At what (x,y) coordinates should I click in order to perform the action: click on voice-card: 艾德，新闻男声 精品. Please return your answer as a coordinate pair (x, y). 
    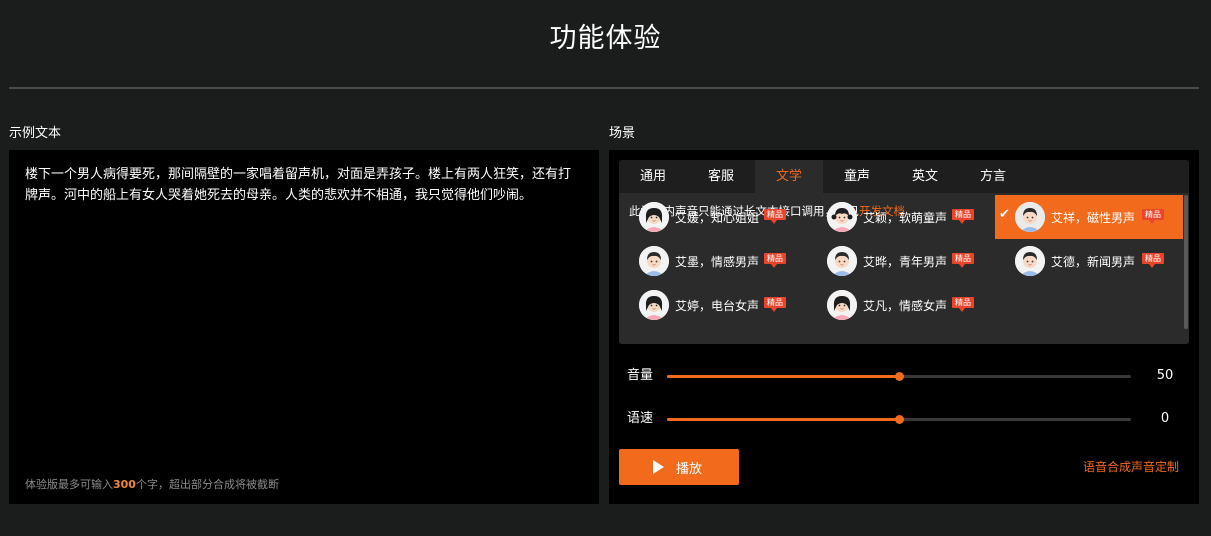
    Looking at the image, I should click on (1089, 261).